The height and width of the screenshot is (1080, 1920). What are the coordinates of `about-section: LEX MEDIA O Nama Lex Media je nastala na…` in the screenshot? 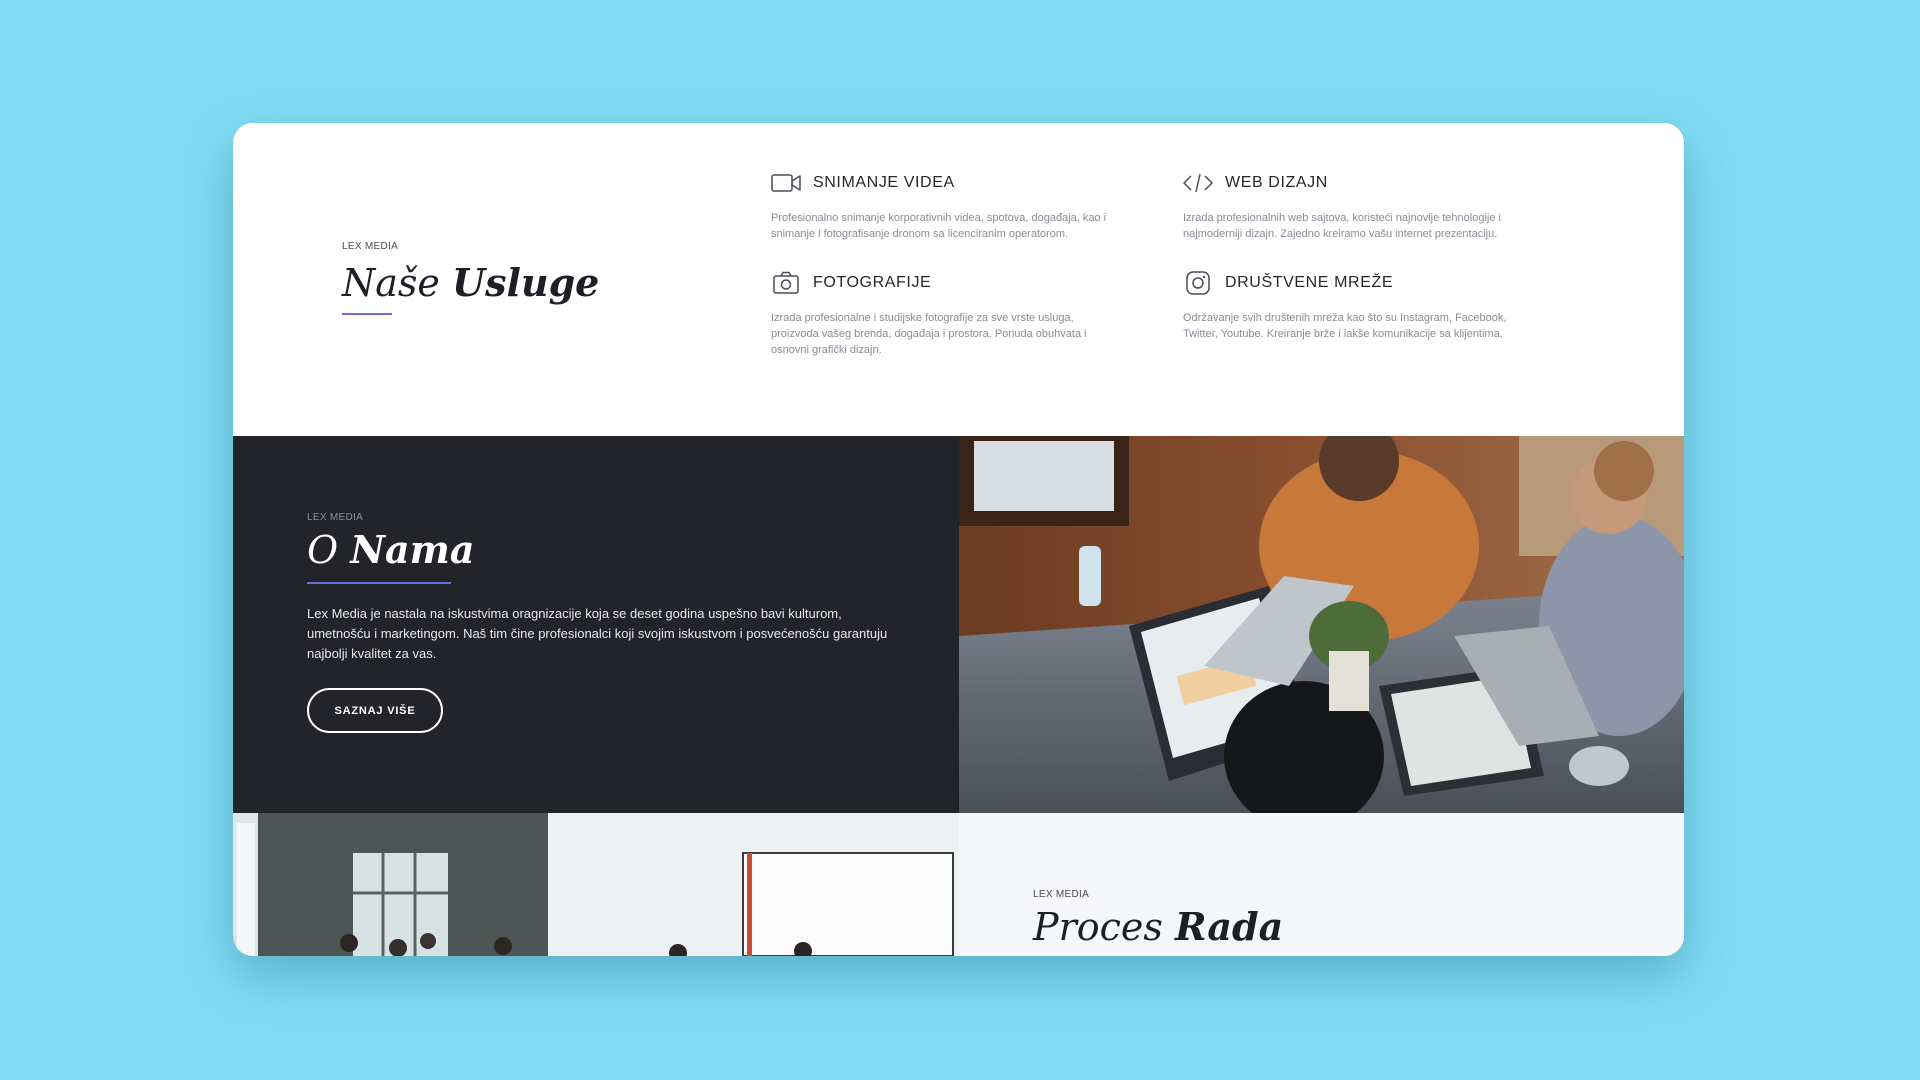 It's located at (596, 624).